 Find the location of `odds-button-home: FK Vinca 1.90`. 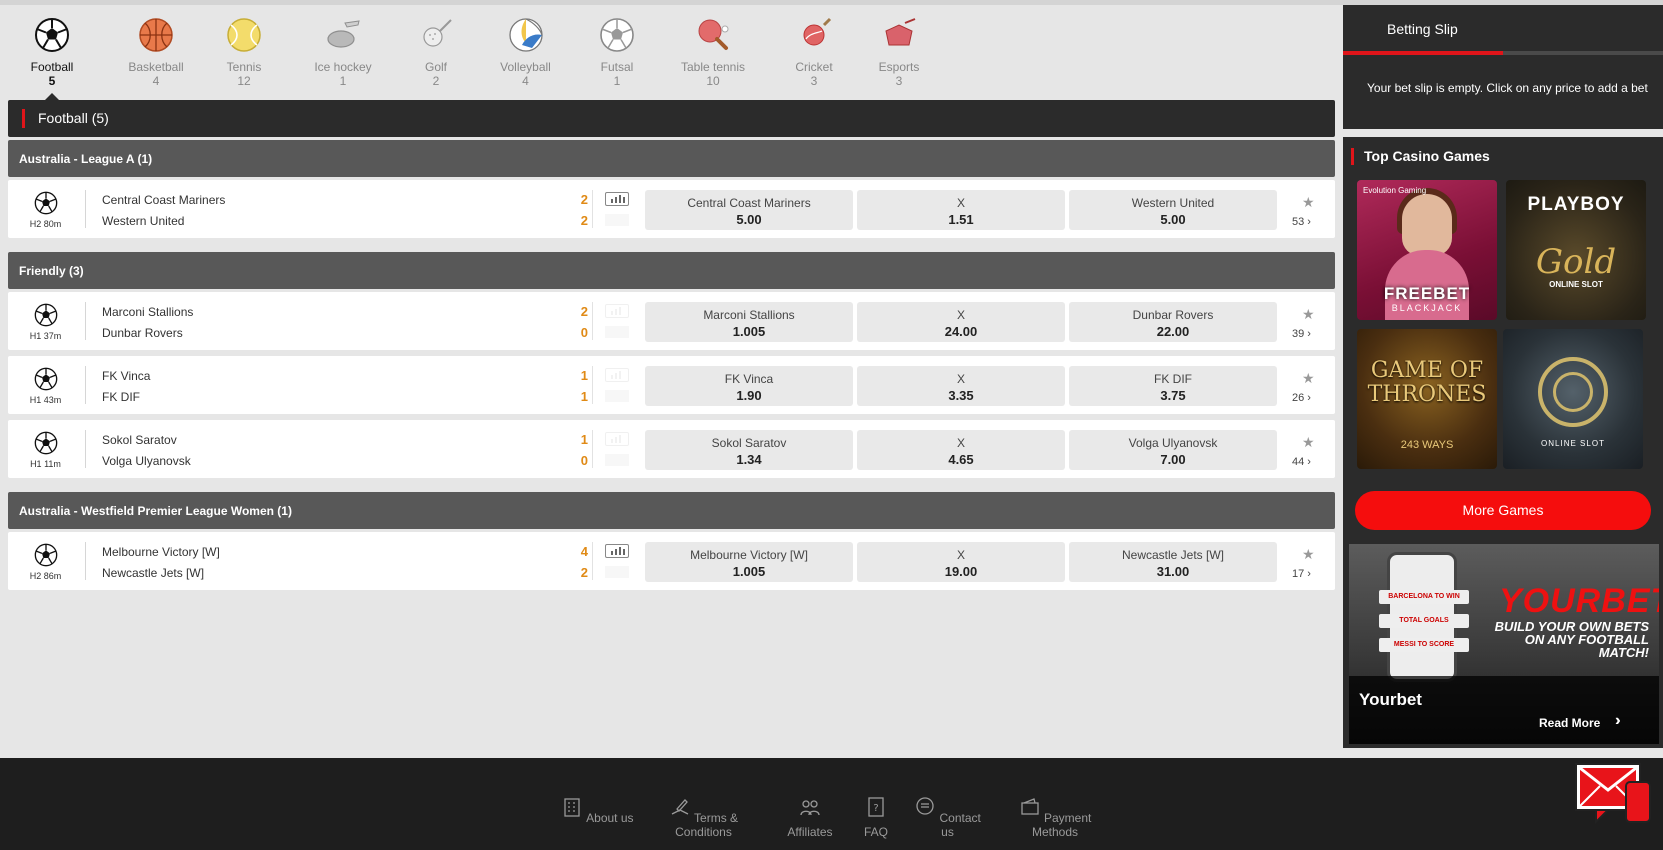

odds-button-home: FK Vinca 1.90 is located at coordinates (749, 386).